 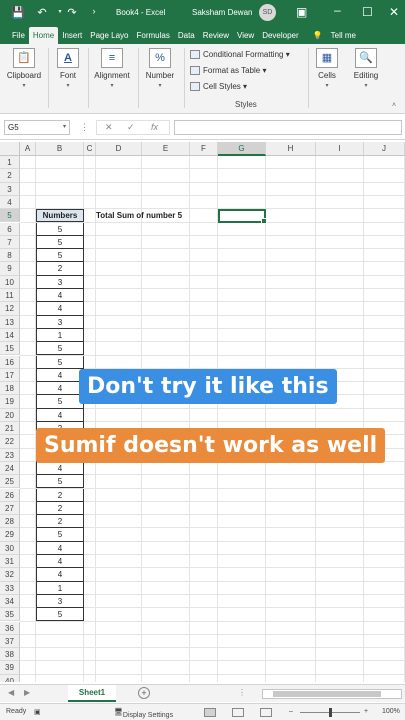 What do you see at coordinates (10, 601) in the screenshot?
I see `row-header-34: 34` at bounding box center [10, 601].